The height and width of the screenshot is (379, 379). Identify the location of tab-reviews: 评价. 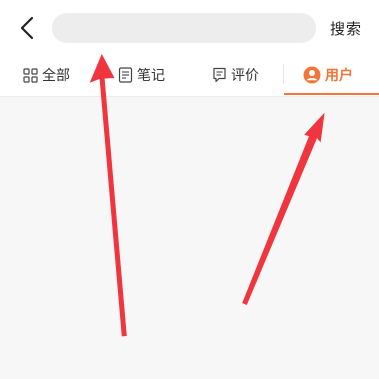
(235, 75).